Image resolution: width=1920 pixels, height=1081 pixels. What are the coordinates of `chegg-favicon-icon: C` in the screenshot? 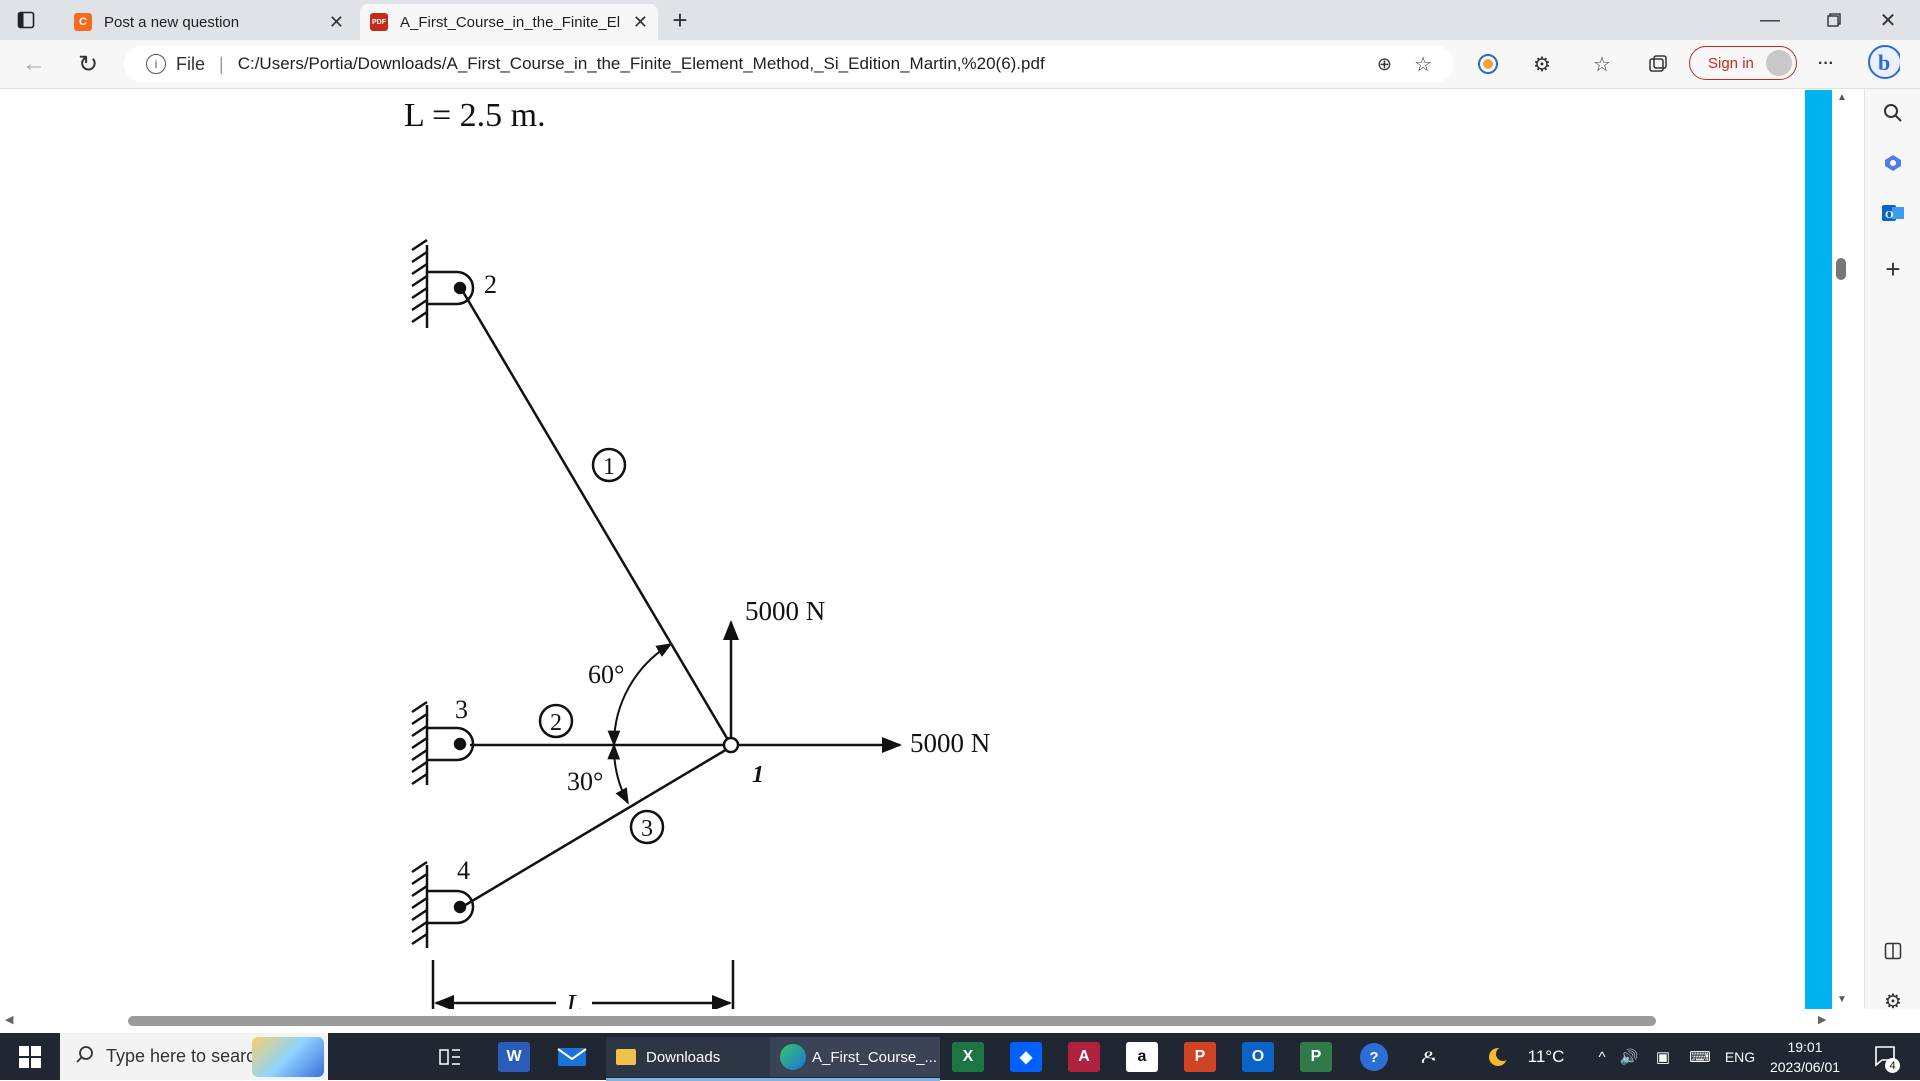 It's located at (83, 22).